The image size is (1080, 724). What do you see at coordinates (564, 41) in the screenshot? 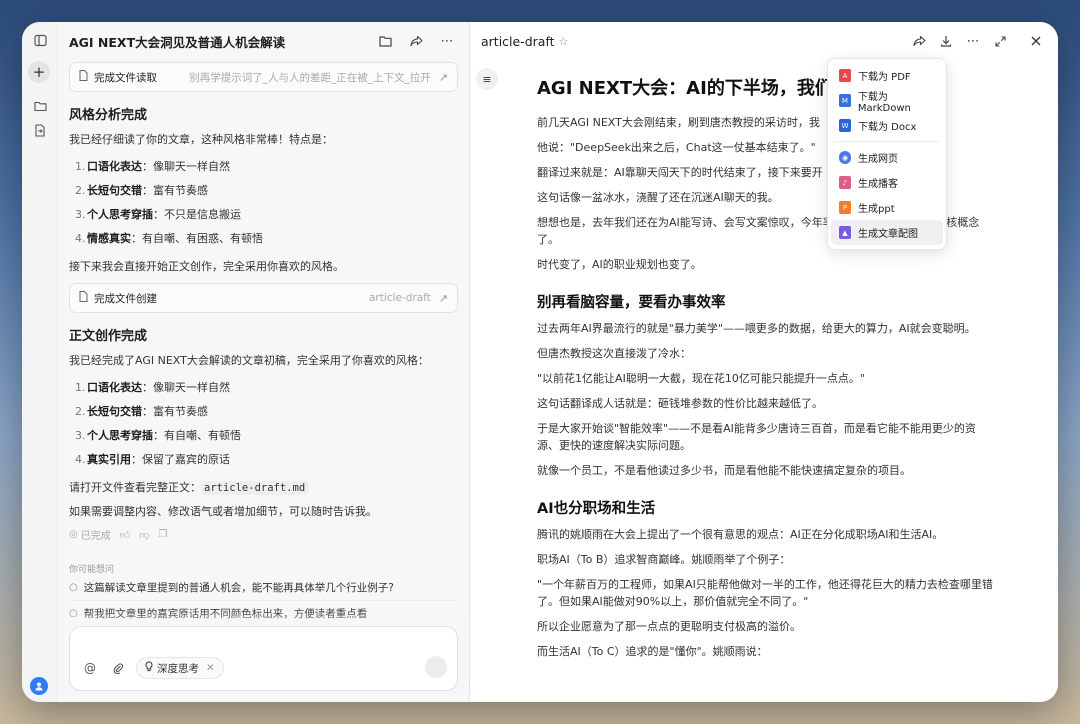
I see `star-icon: ☆` at bounding box center [564, 41].